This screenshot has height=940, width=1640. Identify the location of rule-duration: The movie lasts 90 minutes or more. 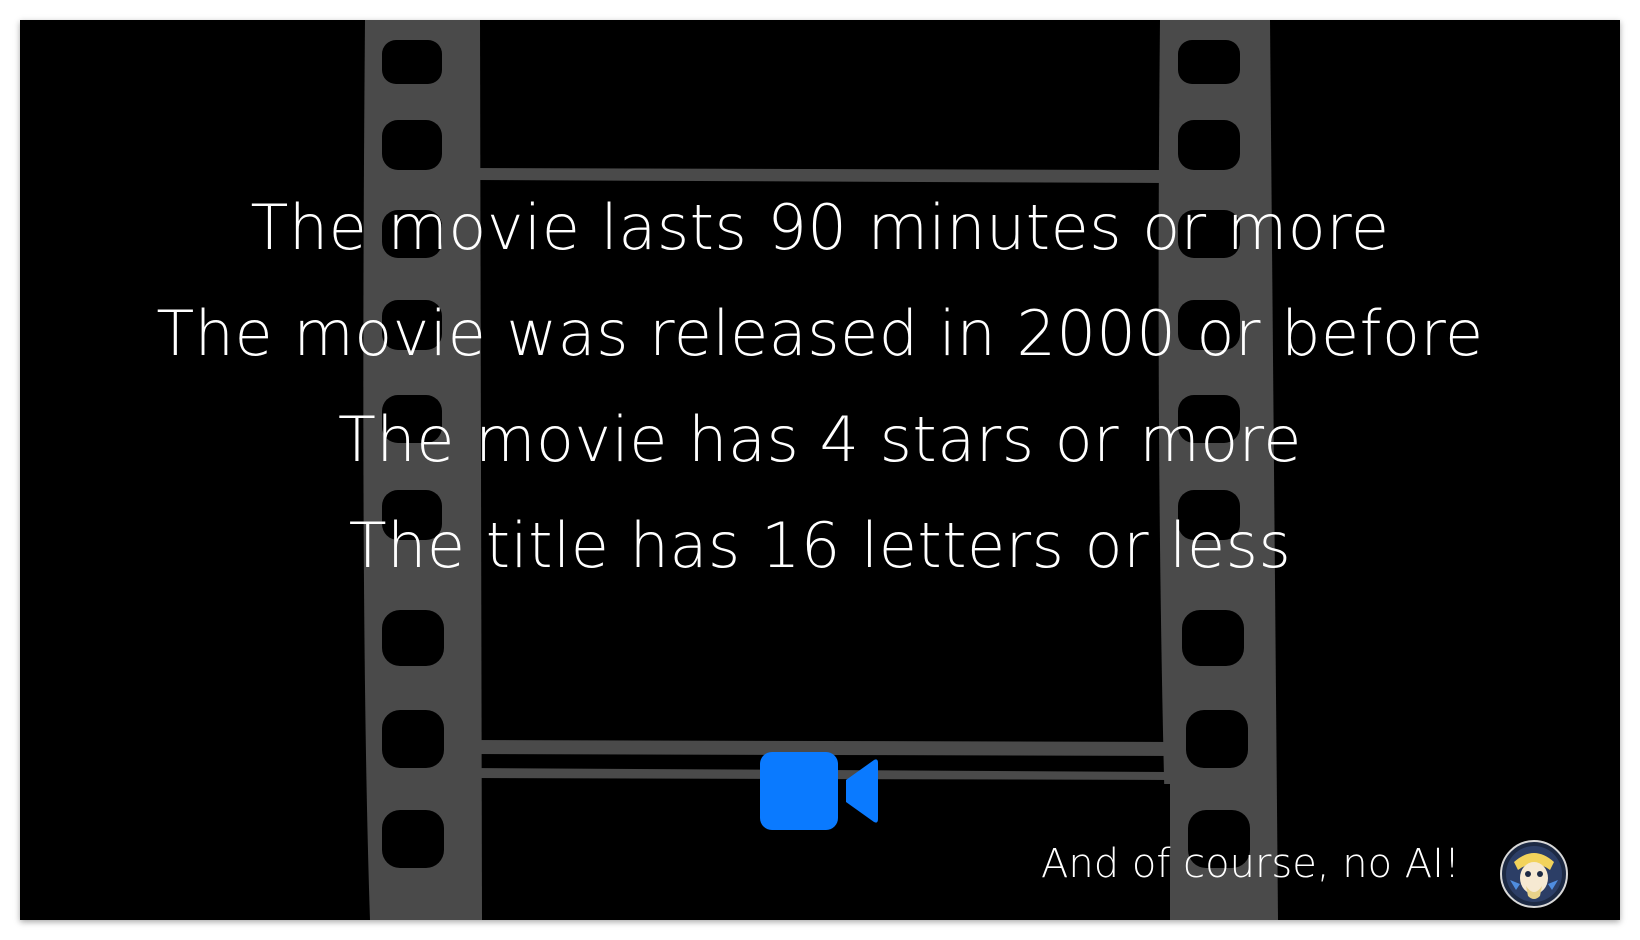
(820, 227).